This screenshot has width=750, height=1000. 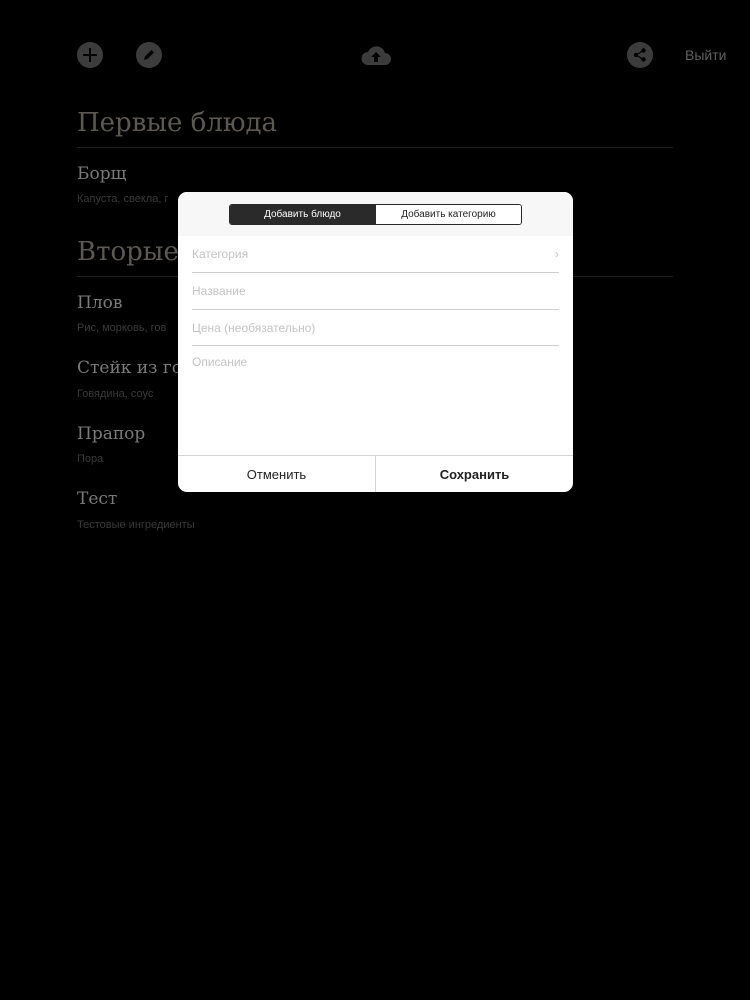 What do you see at coordinates (557, 254) in the screenshot?
I see `chevron-right-icon: ›` at bounding box center [557, 254].